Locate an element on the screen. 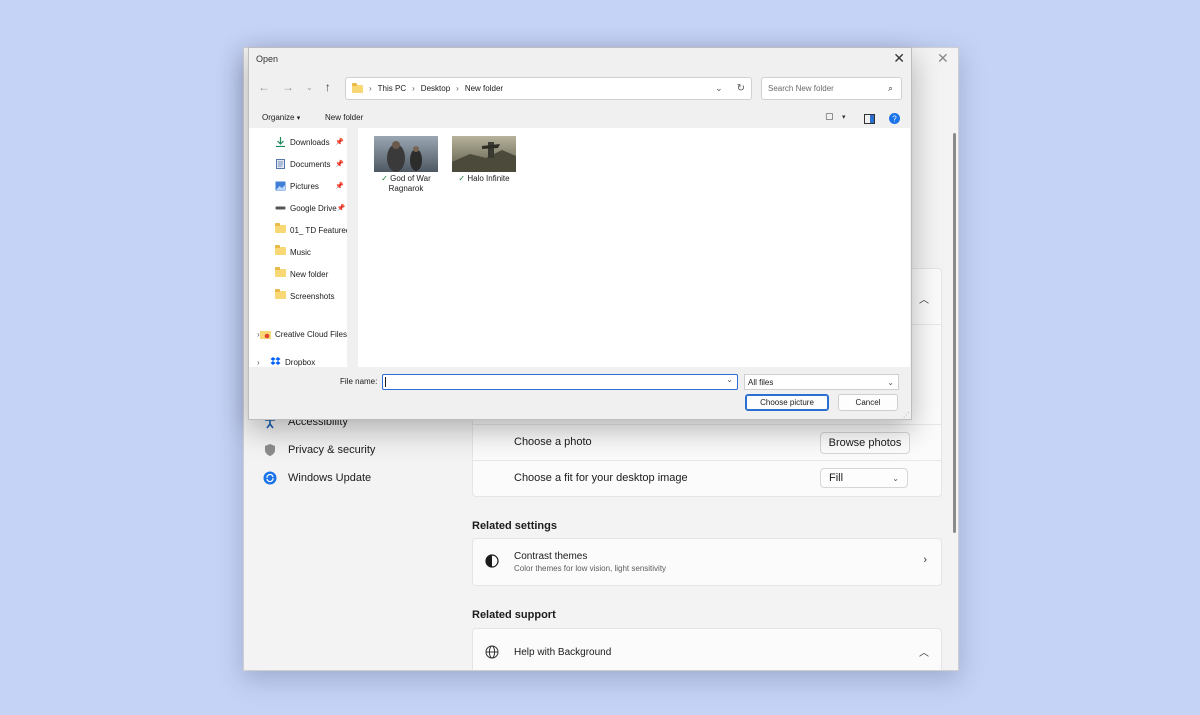 This screenshot has height=715, width=1200. scrollbar is located at coordinates (954, 333).